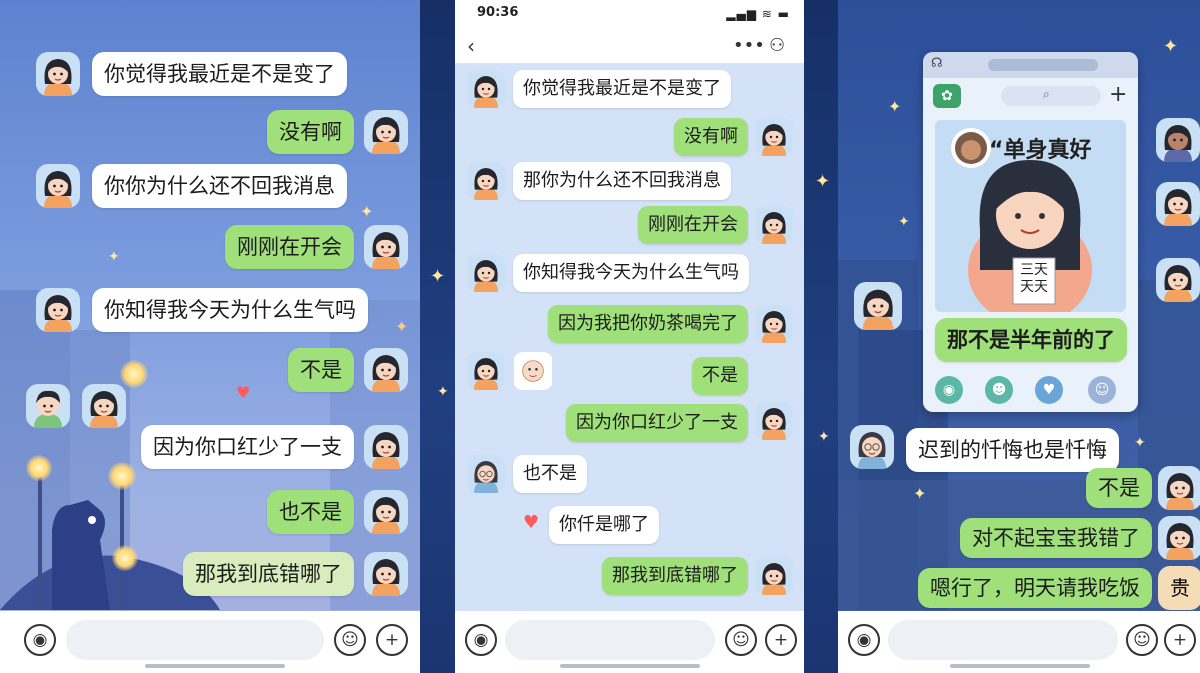  Describe the element at coordinates (604, 525) in the screenshot. I see `message-bubble: 你仟是哪了` at that location.